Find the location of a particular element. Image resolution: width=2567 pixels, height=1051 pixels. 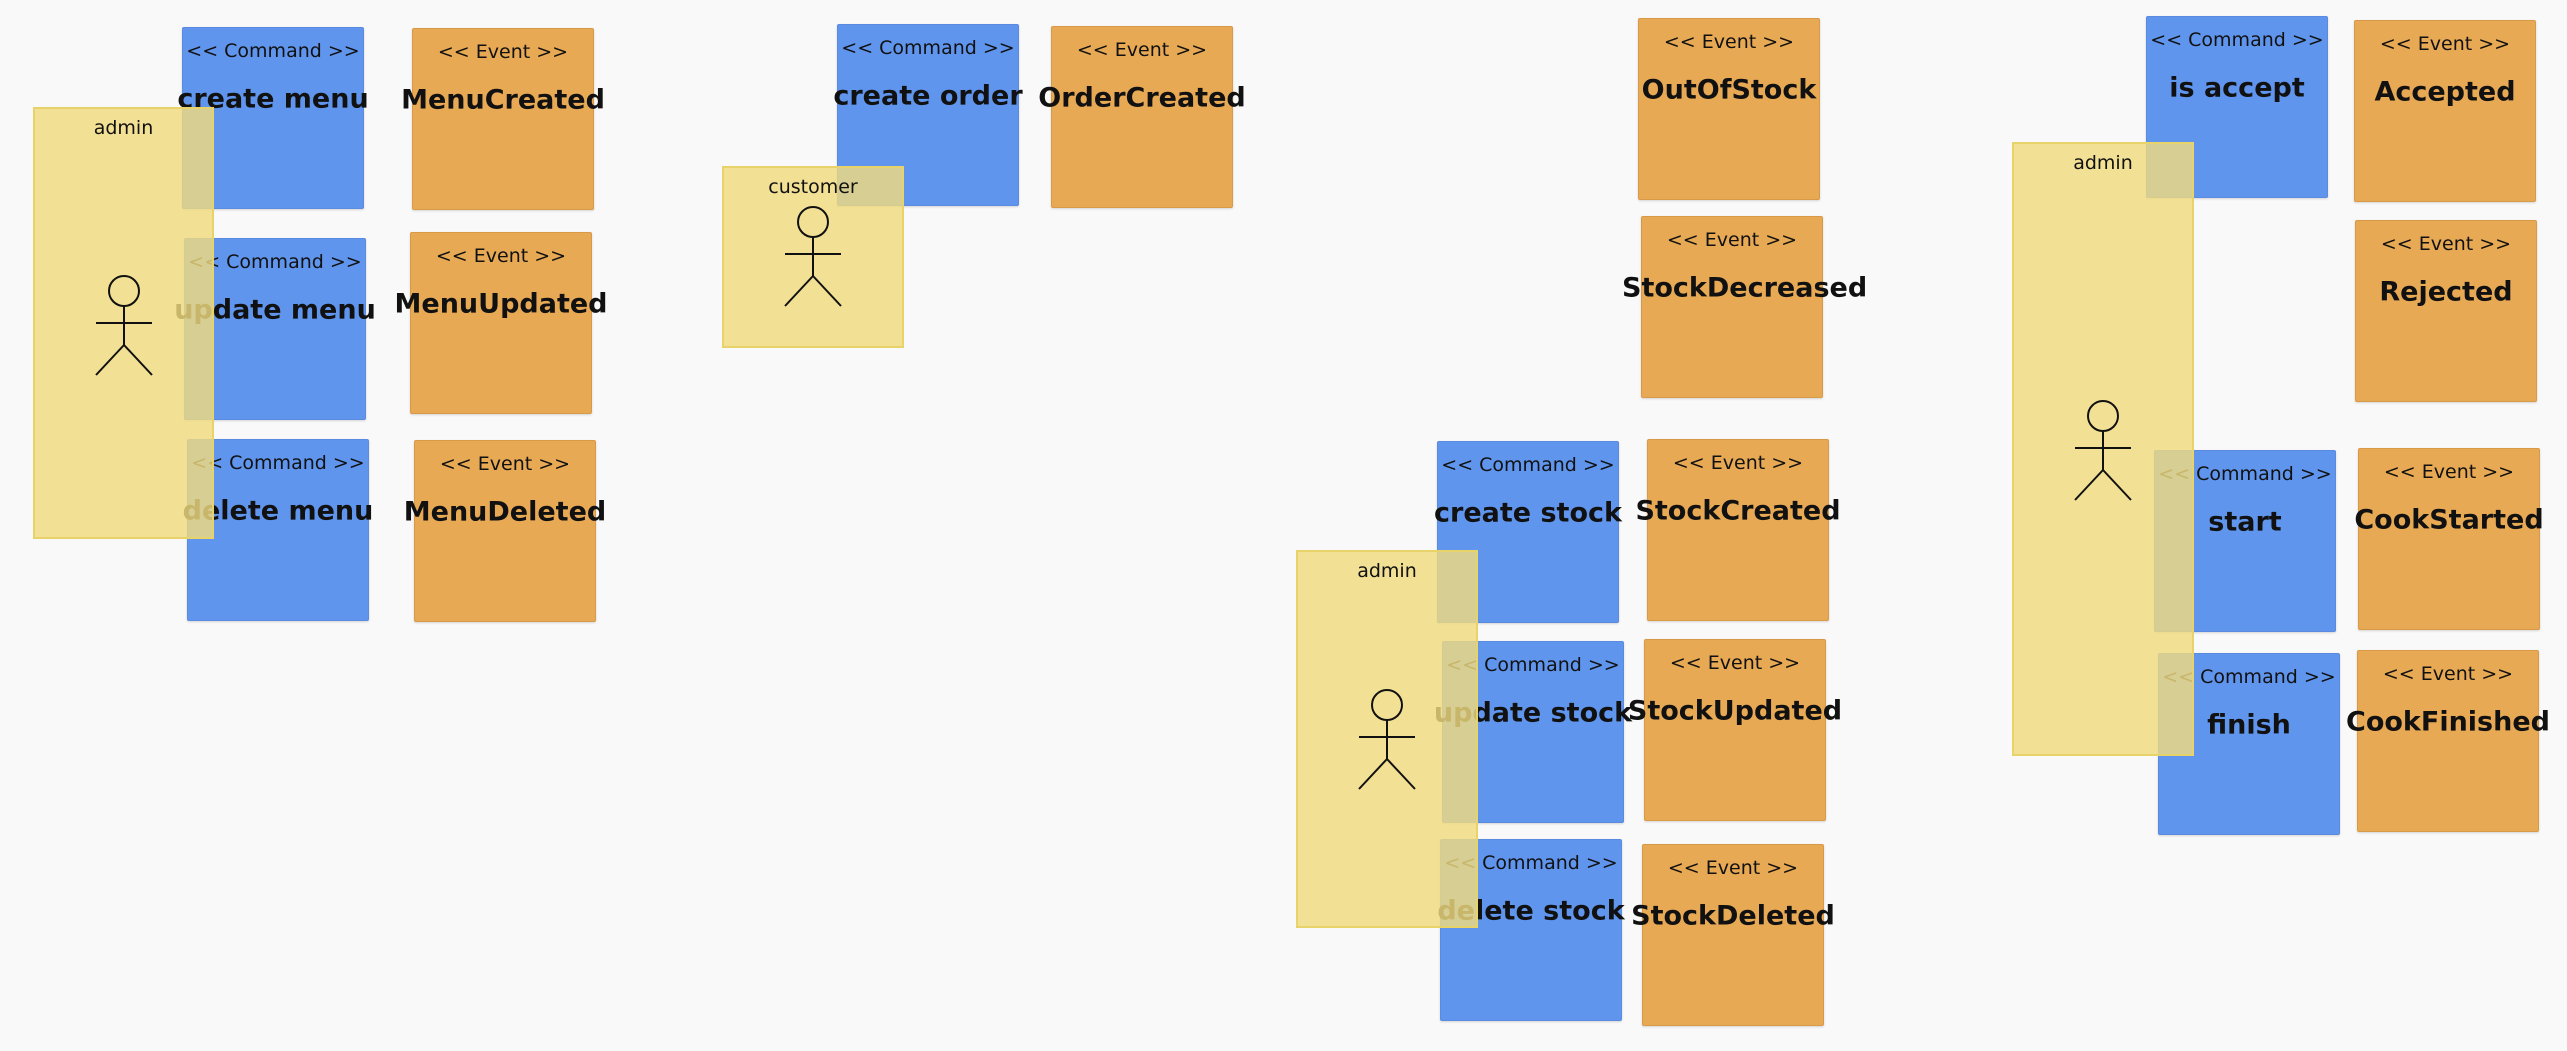

event-label: MenuDeleted is located at coordinates (505, 512).